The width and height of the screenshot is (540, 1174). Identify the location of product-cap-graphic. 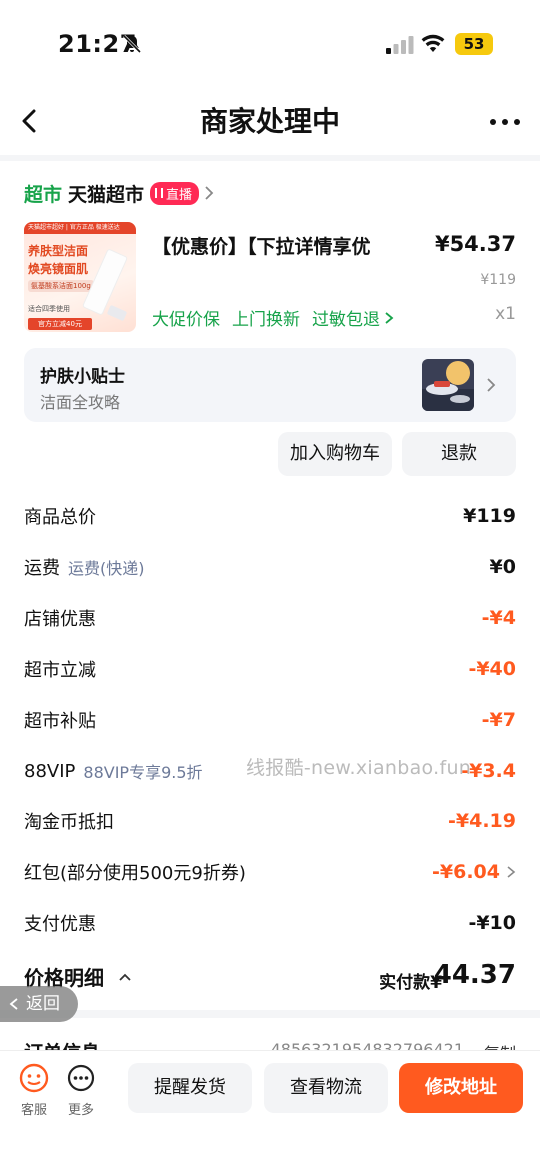
(117, 313).